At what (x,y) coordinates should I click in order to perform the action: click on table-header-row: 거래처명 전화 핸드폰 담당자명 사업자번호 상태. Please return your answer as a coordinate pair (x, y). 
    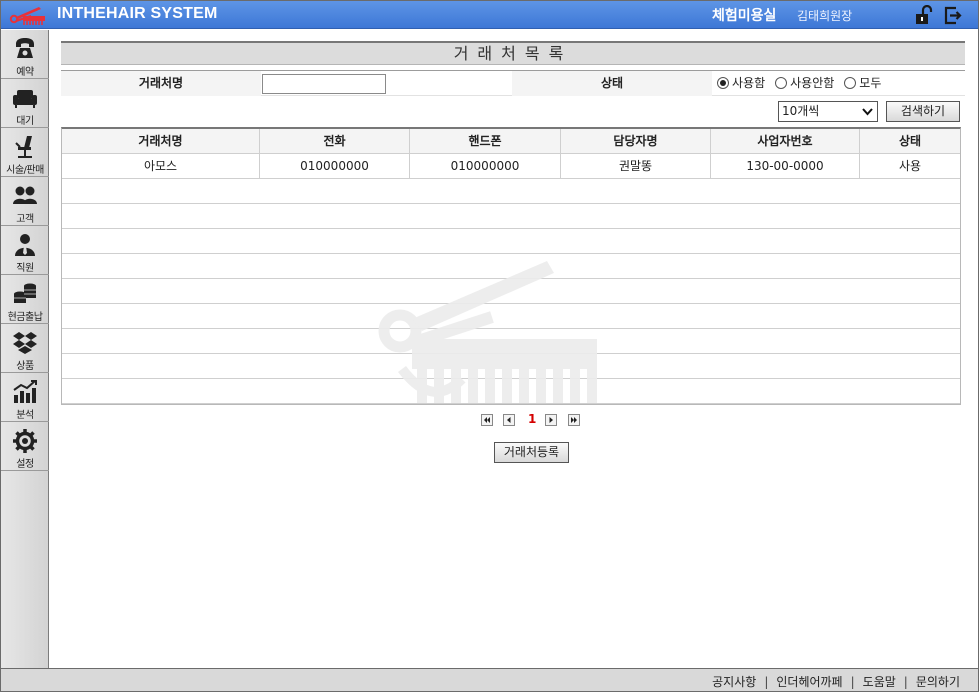
    Looking at the image, I should click on (511, 141).